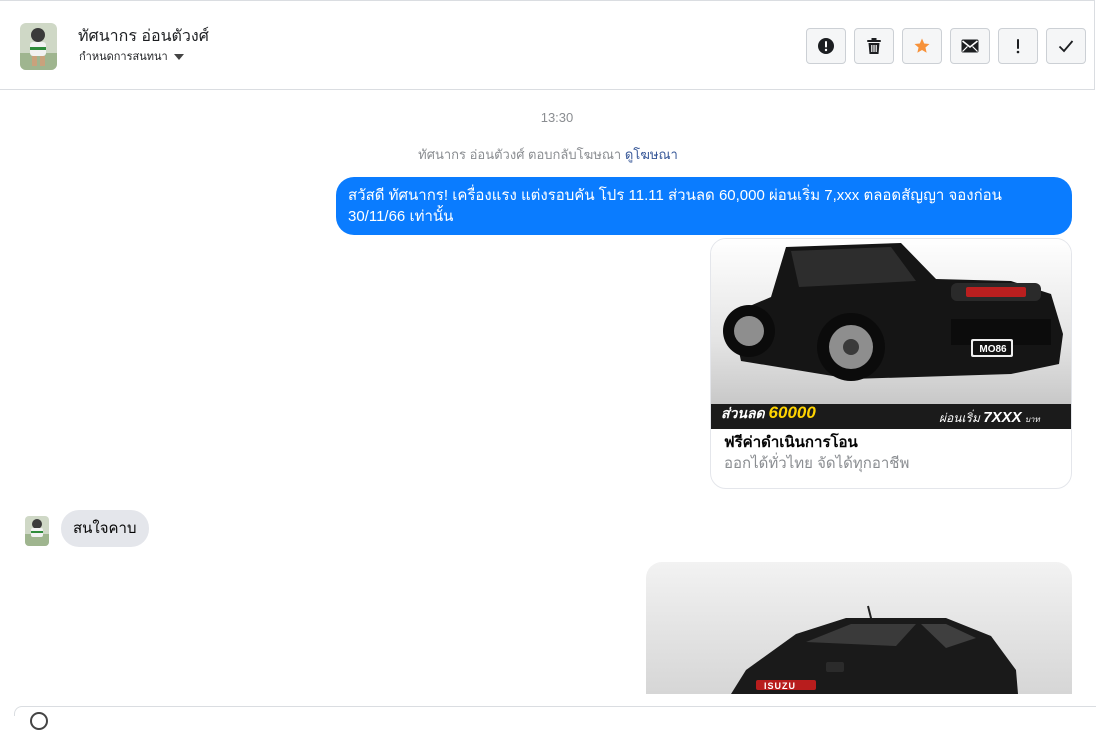 This screenshot has height=730, width=1096. Describe the element at coordinates (38, 46) in the screenshot. I see `contact-avatar` at that location.